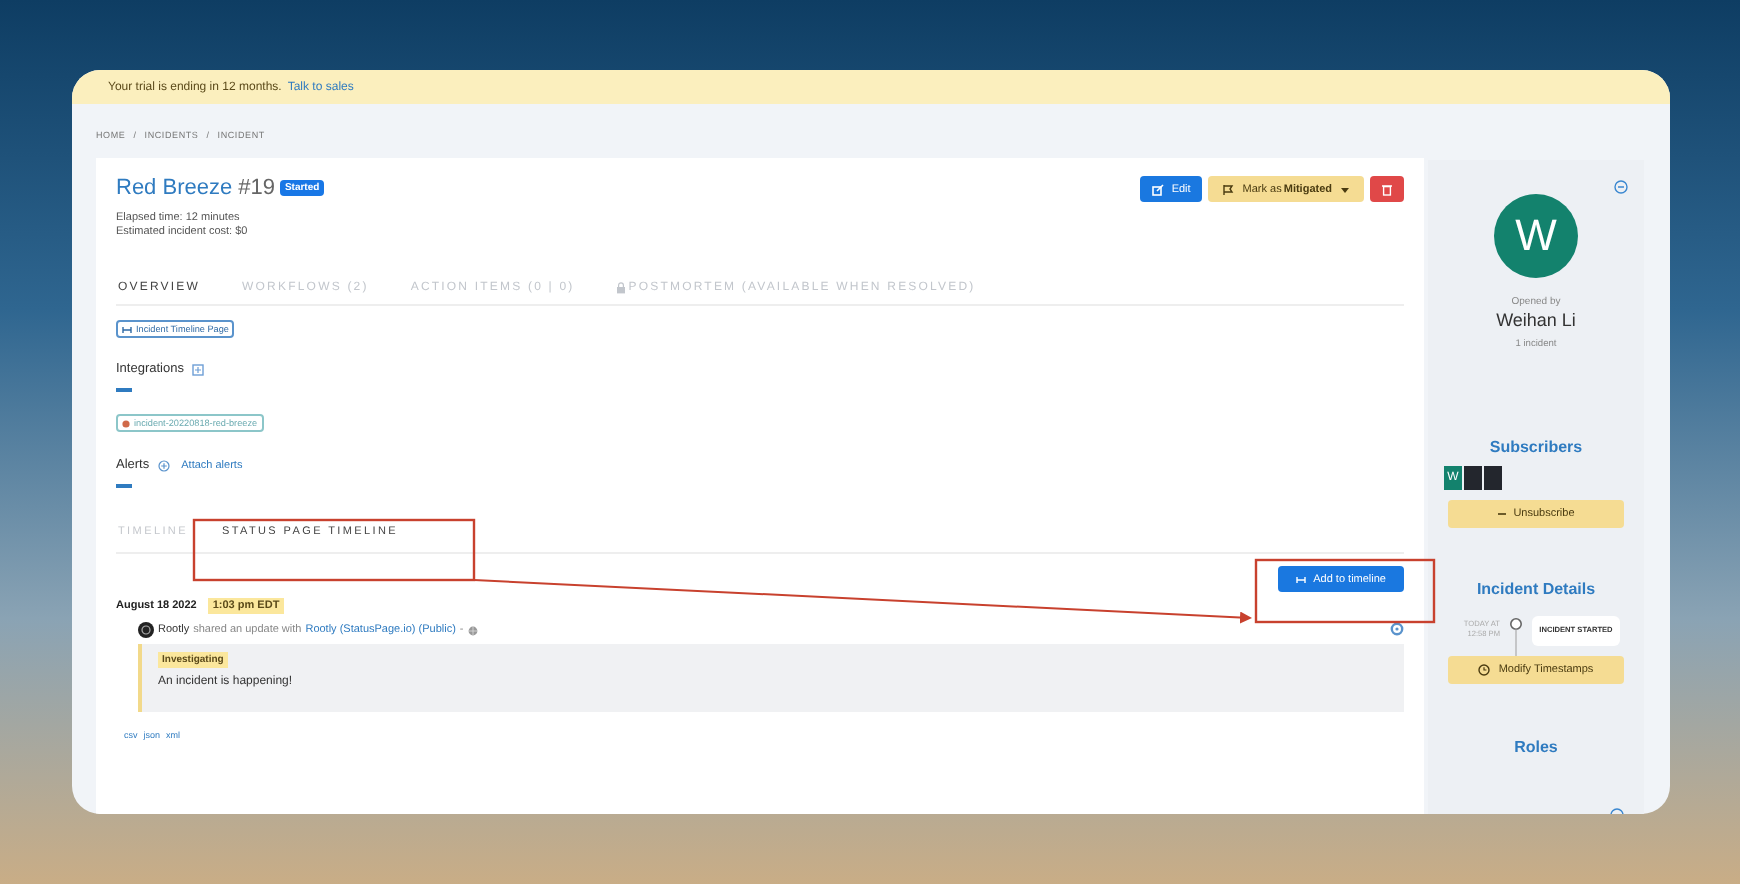 The height and width of the screenshot is (884, 1740). Describe the element at coordinates (197, 369) in the screenshot. I see `integrations-icon` at that location.